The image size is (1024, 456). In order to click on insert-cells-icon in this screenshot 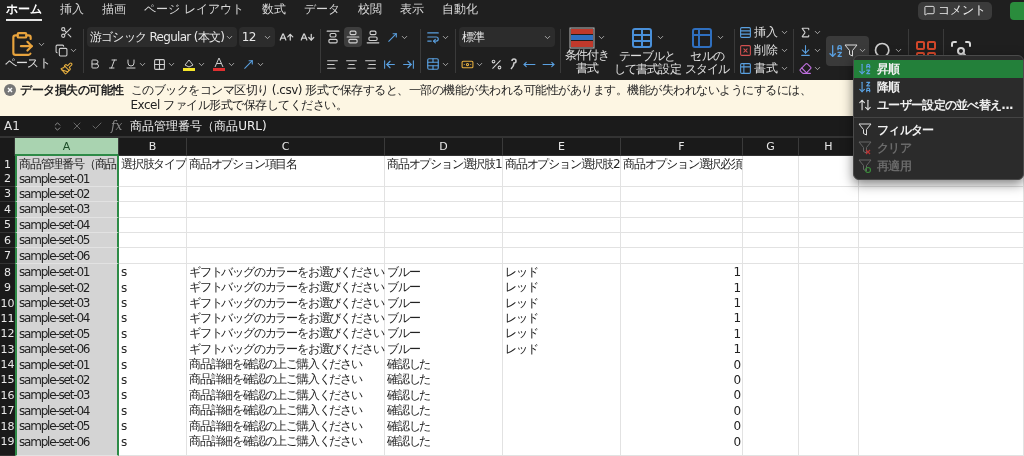, I will do `click(745, 32)`.